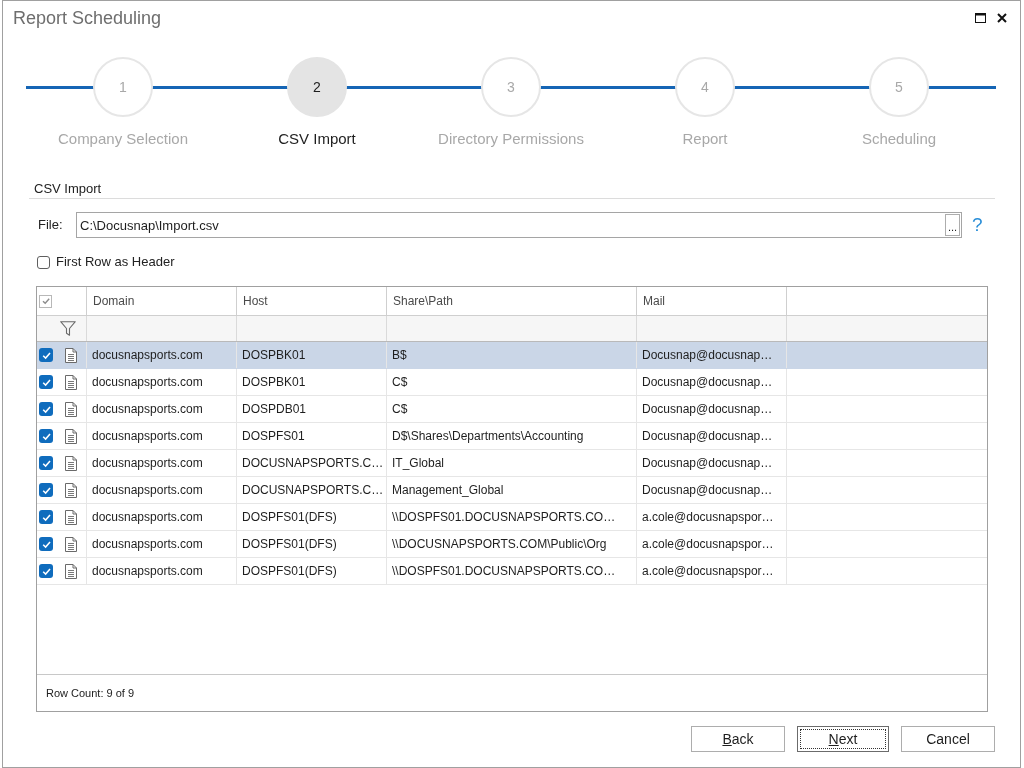 This screenshot has height=768, width=1024. I want to click on select-all-checkbox, so click(45, 301).